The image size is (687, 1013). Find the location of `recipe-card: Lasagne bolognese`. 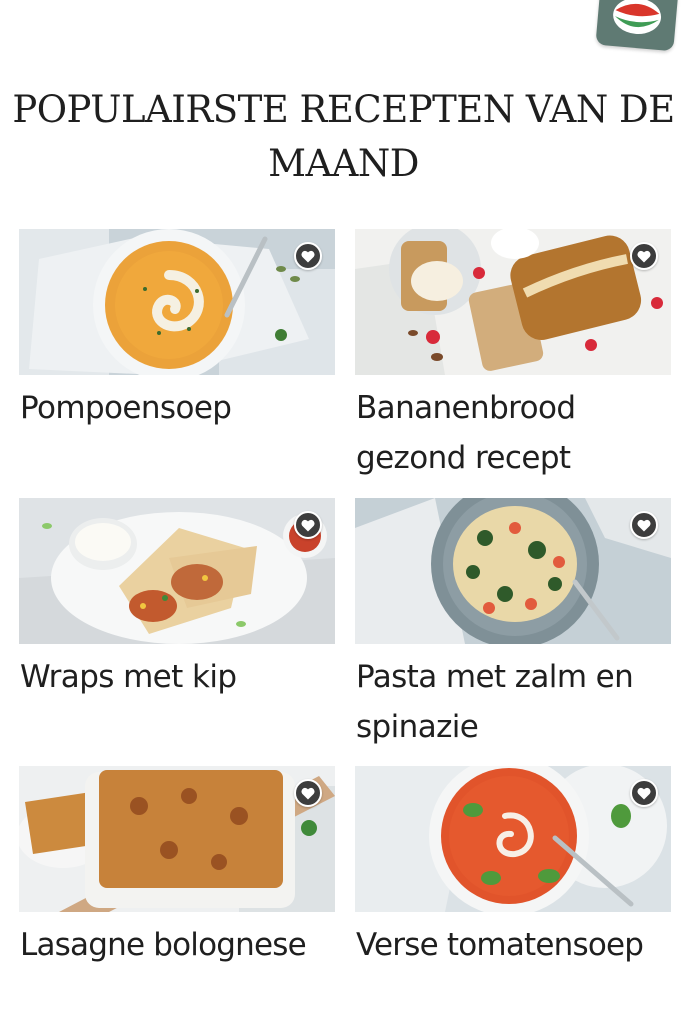

recipe-card: Lasagne bolognese is located at coordinates (178, 868).